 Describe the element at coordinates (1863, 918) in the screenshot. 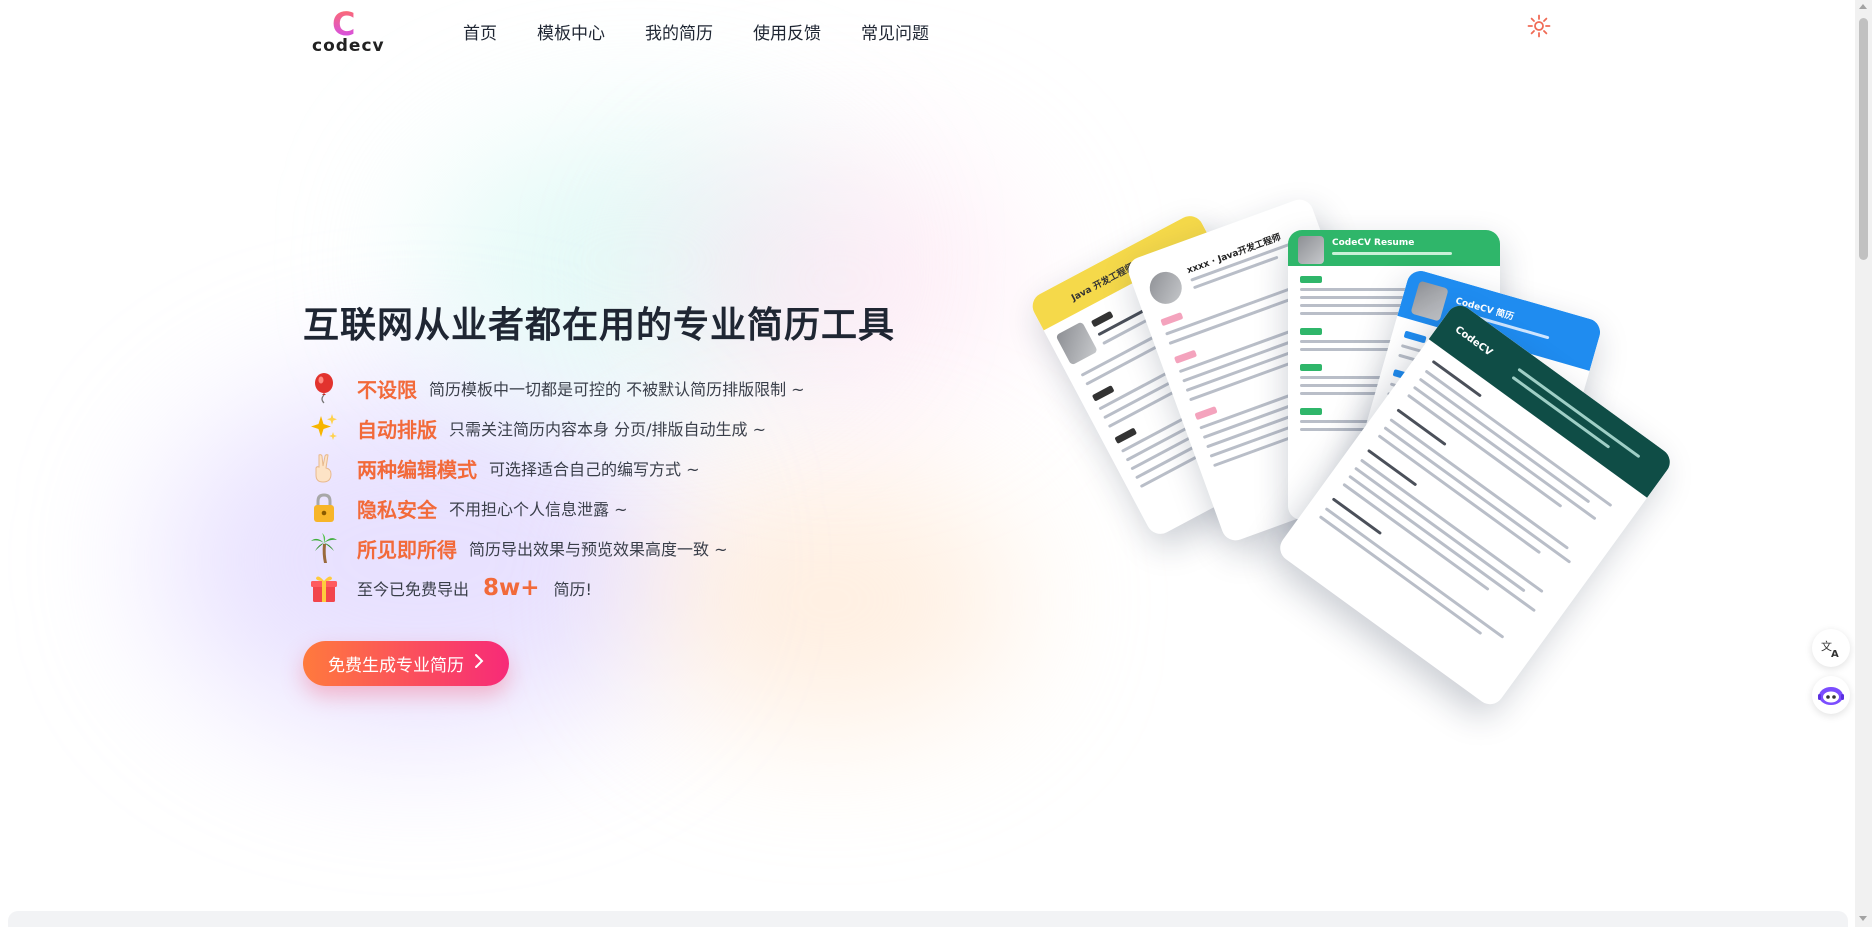

I see `scroll-down-arrow-icon` at that location.